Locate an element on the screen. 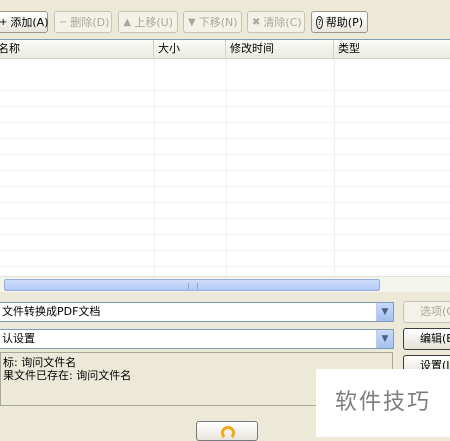 This screenshot has height=441, width=450. help-button: ? 帮助(P) is located at coordinates (339, 22).